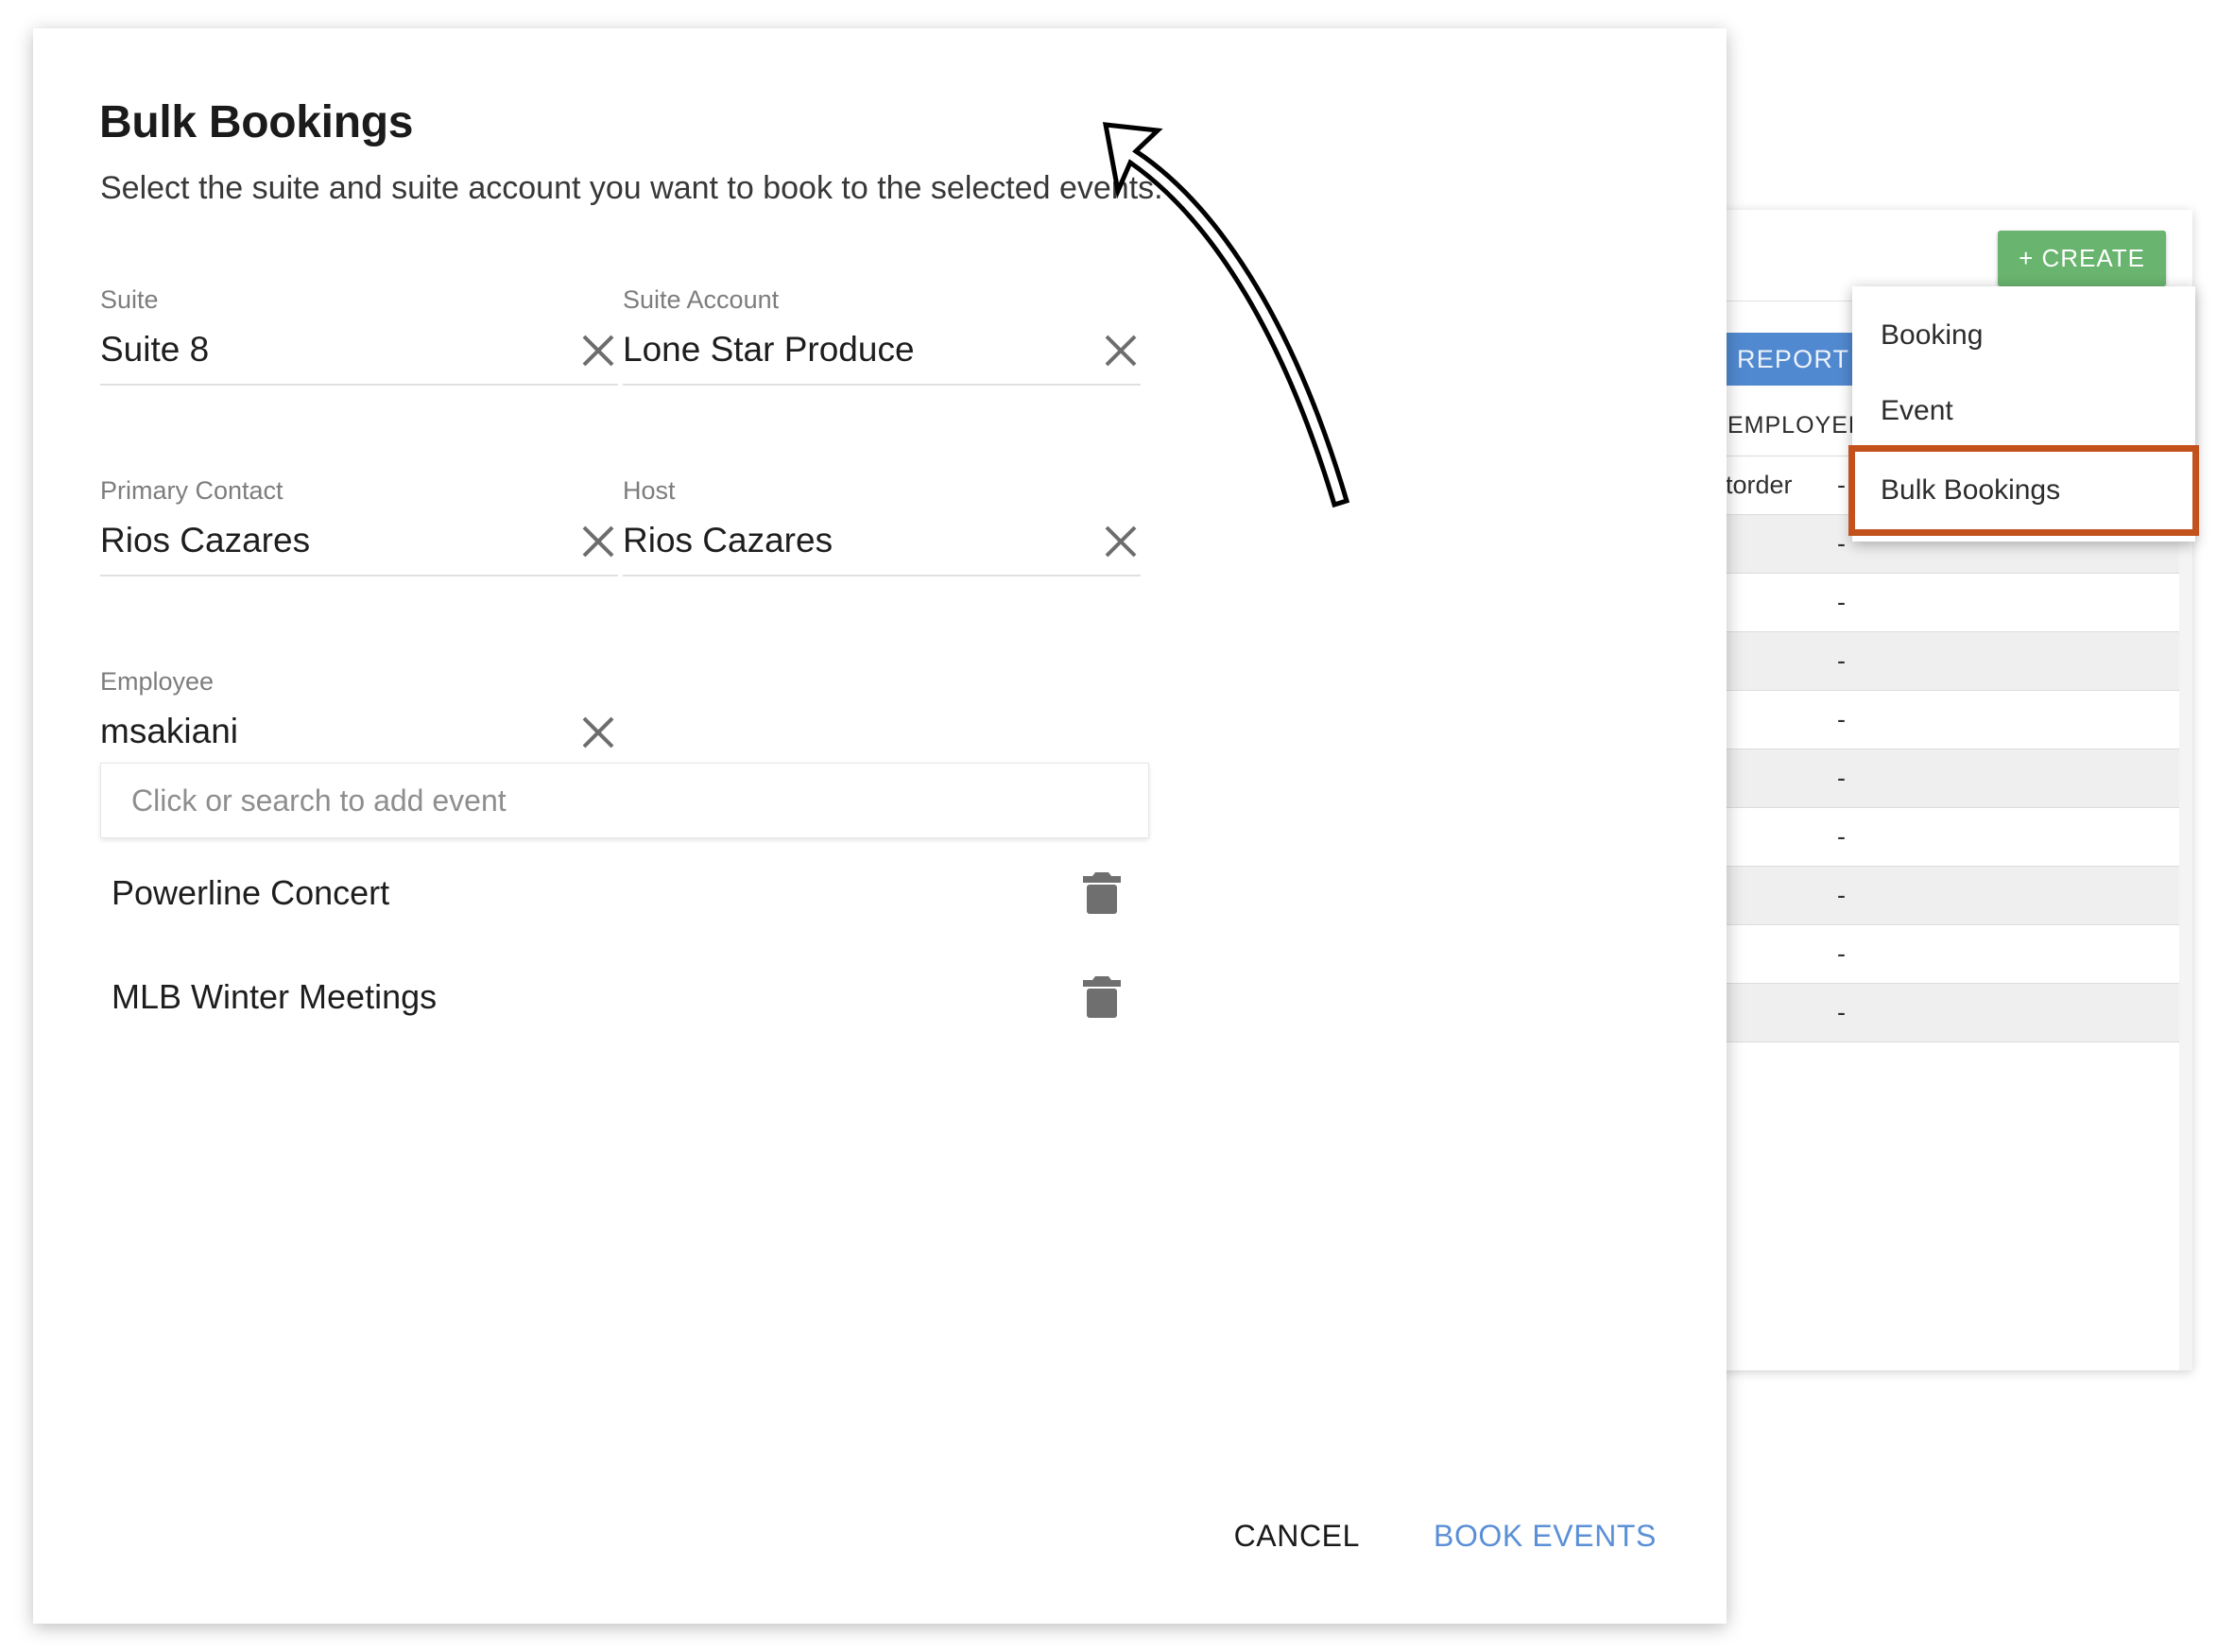 The image size is (2217, 1652). Describe the element at coordinates (1545, 1536) in the screenshot. I see `book-events-button: BOOK EVENTS` at that location.